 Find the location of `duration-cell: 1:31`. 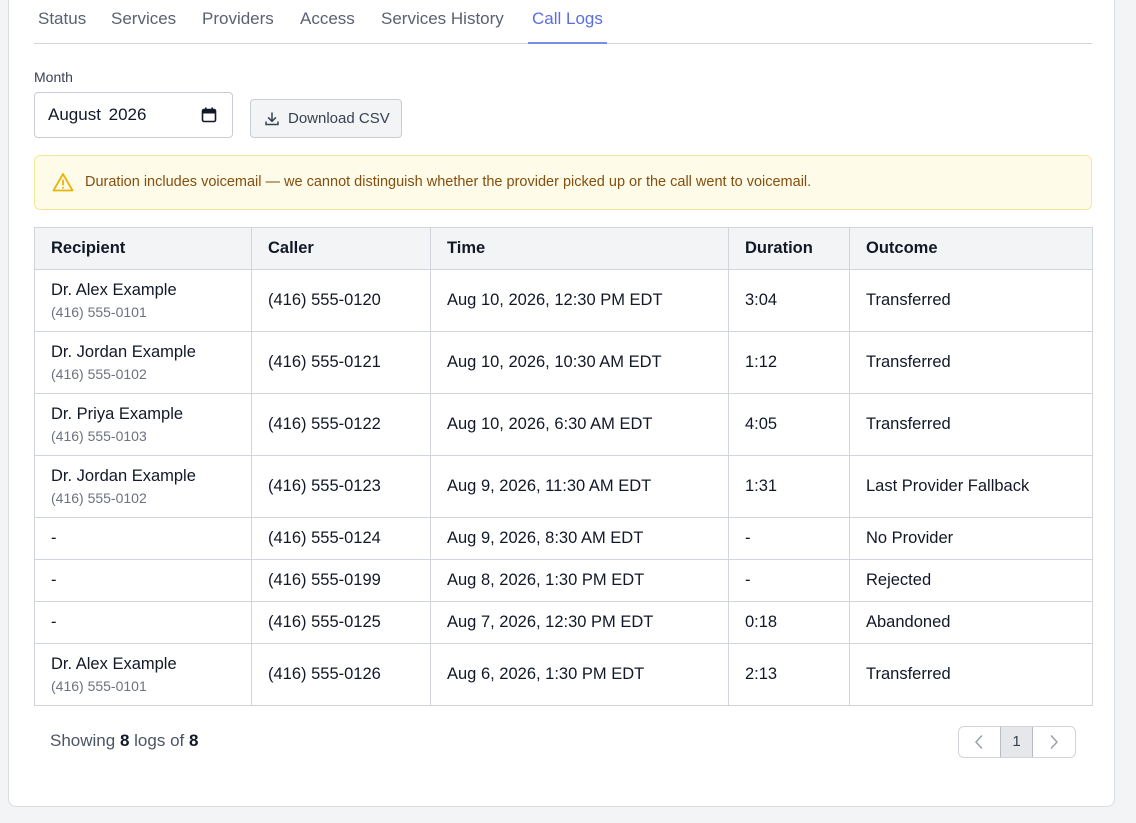

duration-cell: 1:31 is located at coordinates (789, 486).